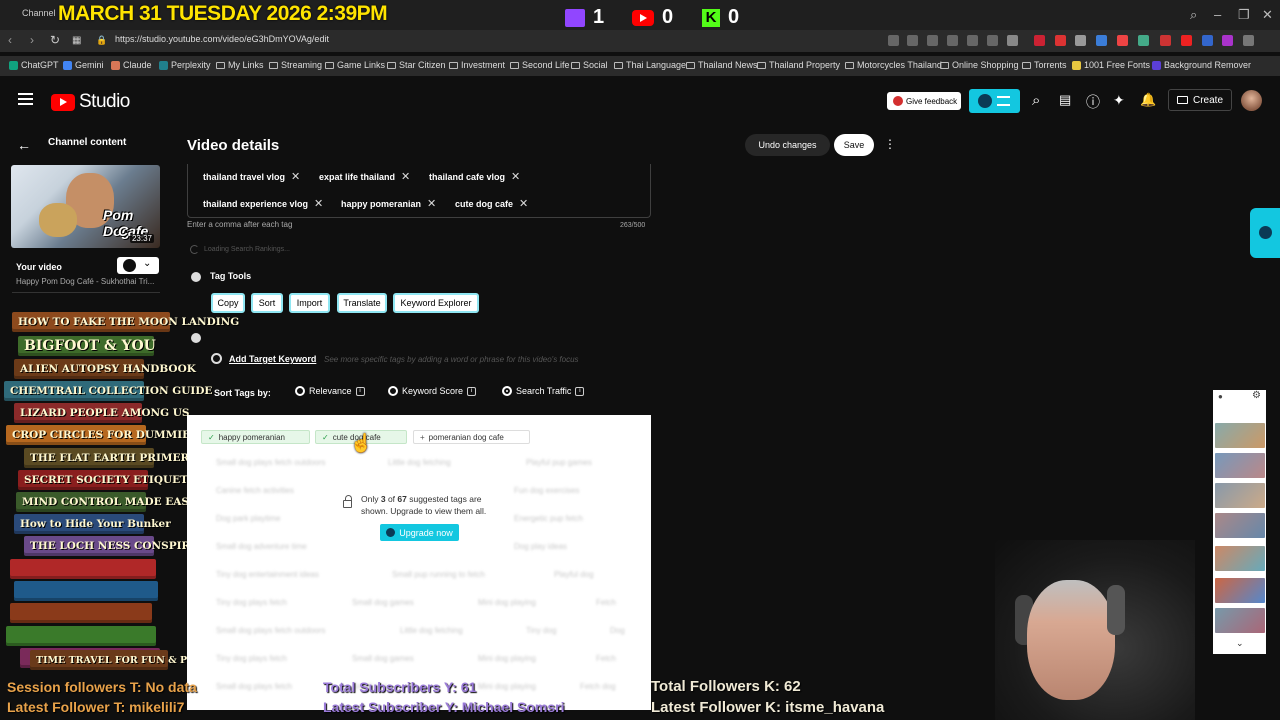 The height and width of the screenshot is (720, 1280). Describe the element at coordinates (24, 145) in the screenshot. I see `back-arrow-icon: ←` at that location.